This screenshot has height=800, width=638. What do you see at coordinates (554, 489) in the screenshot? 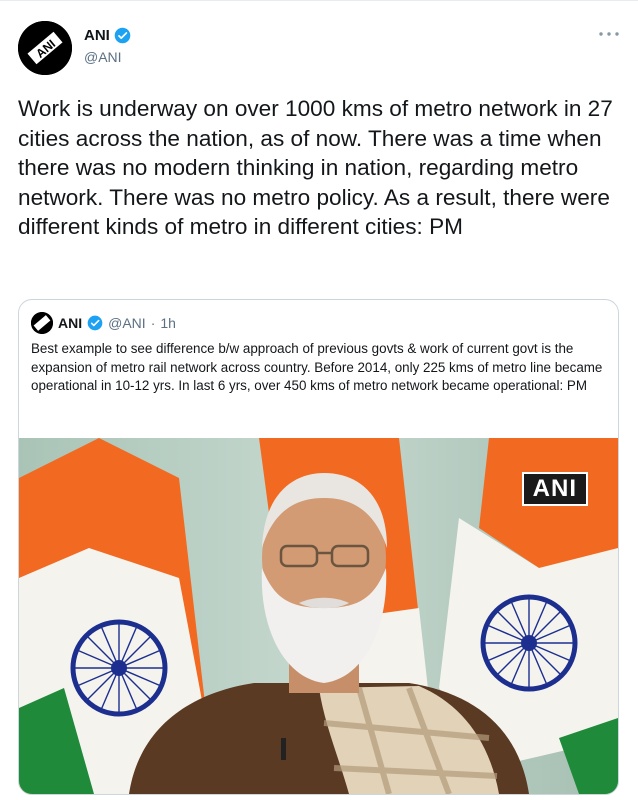
I see `ani-watermark: ANI` at bounding box center [554, 489].